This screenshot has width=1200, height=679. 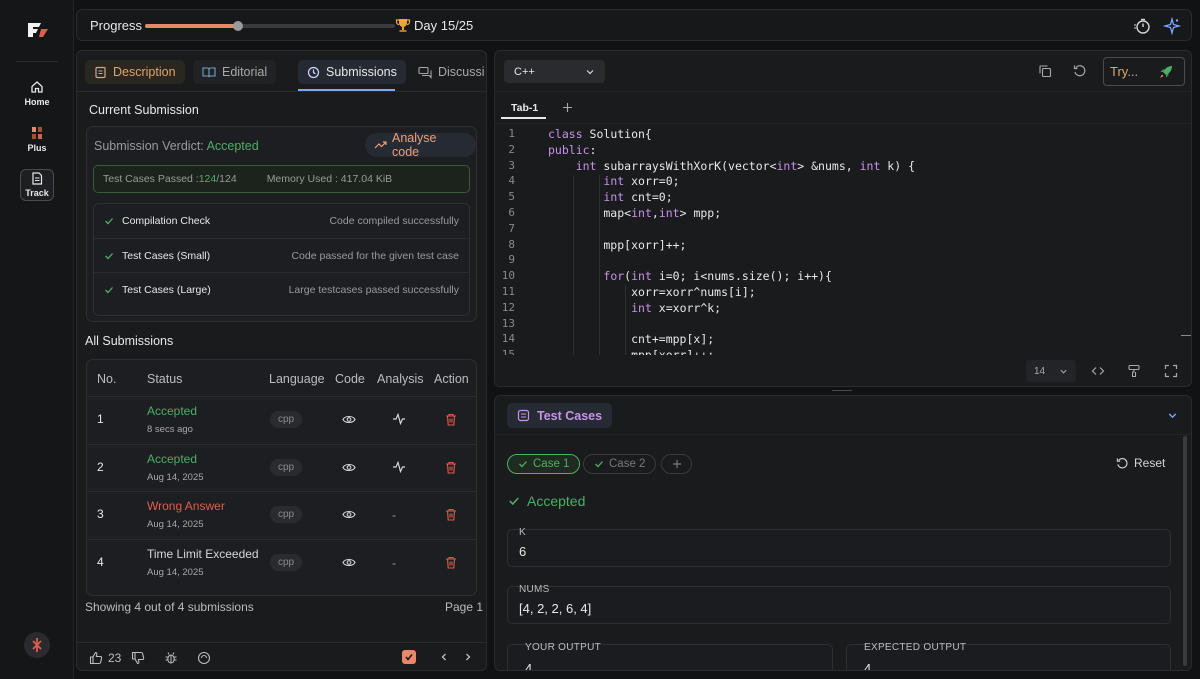 I want to click on left-rail: Home Plus Track, so click(x=37, y=339).